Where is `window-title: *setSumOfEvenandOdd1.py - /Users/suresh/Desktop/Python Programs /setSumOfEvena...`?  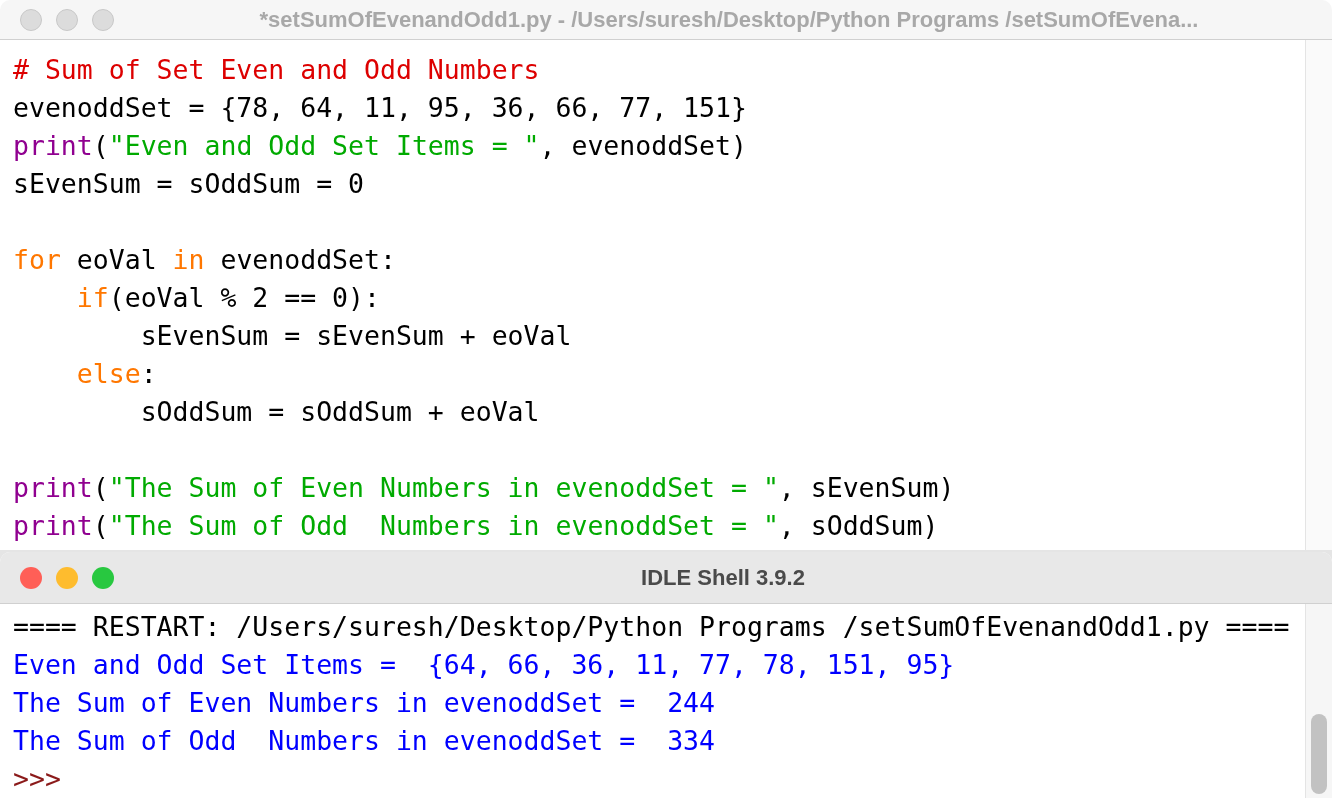
window-title: *setSumOfEvenandOdd1.py - /Users/suresh/Desktop/Python Programs /setSumOfEvena... is located at coordinates (728, 20).